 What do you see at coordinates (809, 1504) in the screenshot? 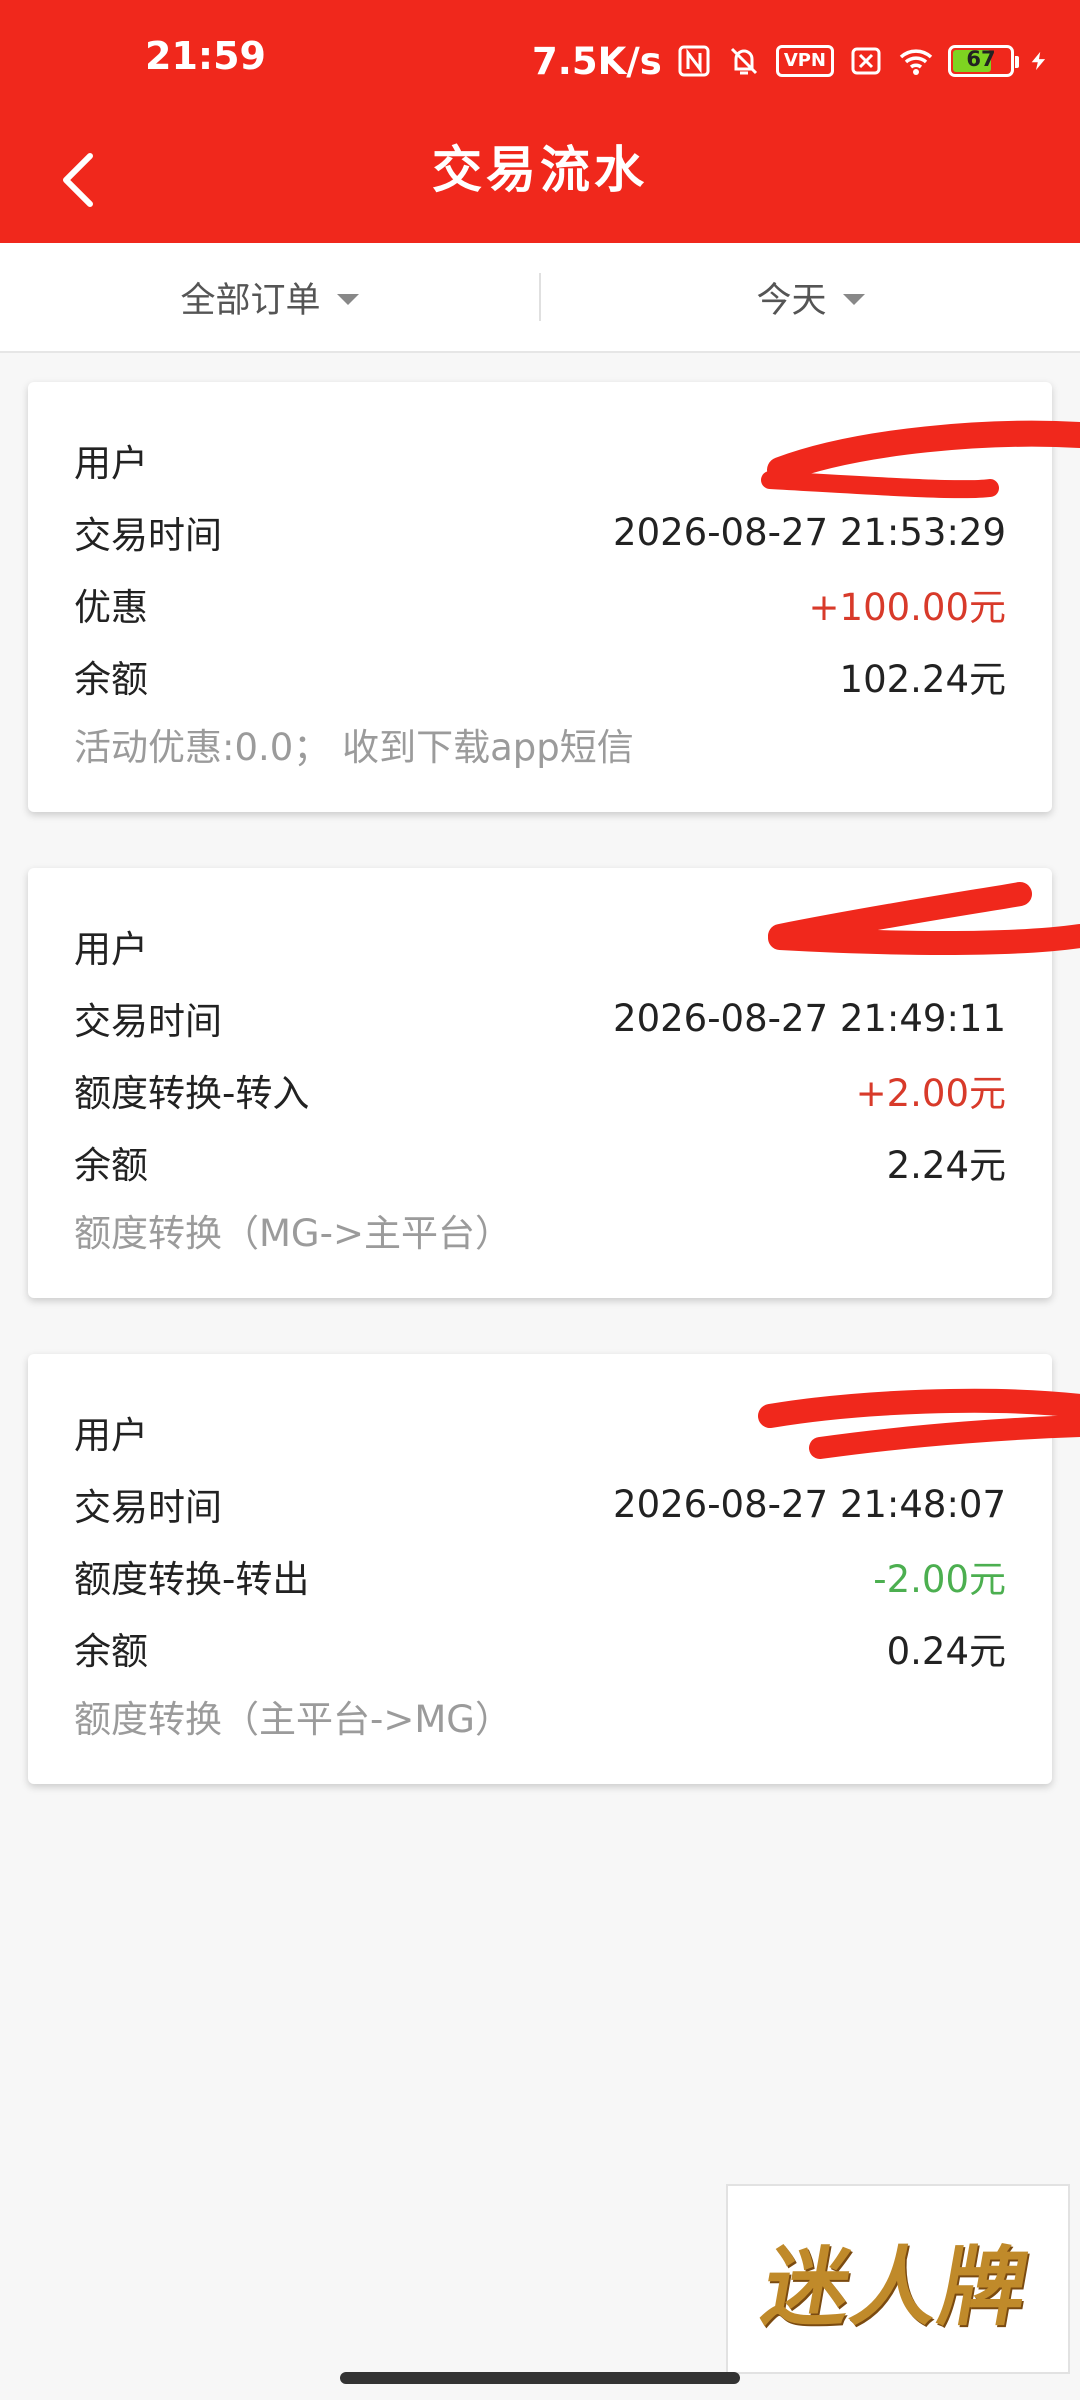
I see `transaction-time: 2026-08-27 21:48:07` at bounding box center [809, 1504].